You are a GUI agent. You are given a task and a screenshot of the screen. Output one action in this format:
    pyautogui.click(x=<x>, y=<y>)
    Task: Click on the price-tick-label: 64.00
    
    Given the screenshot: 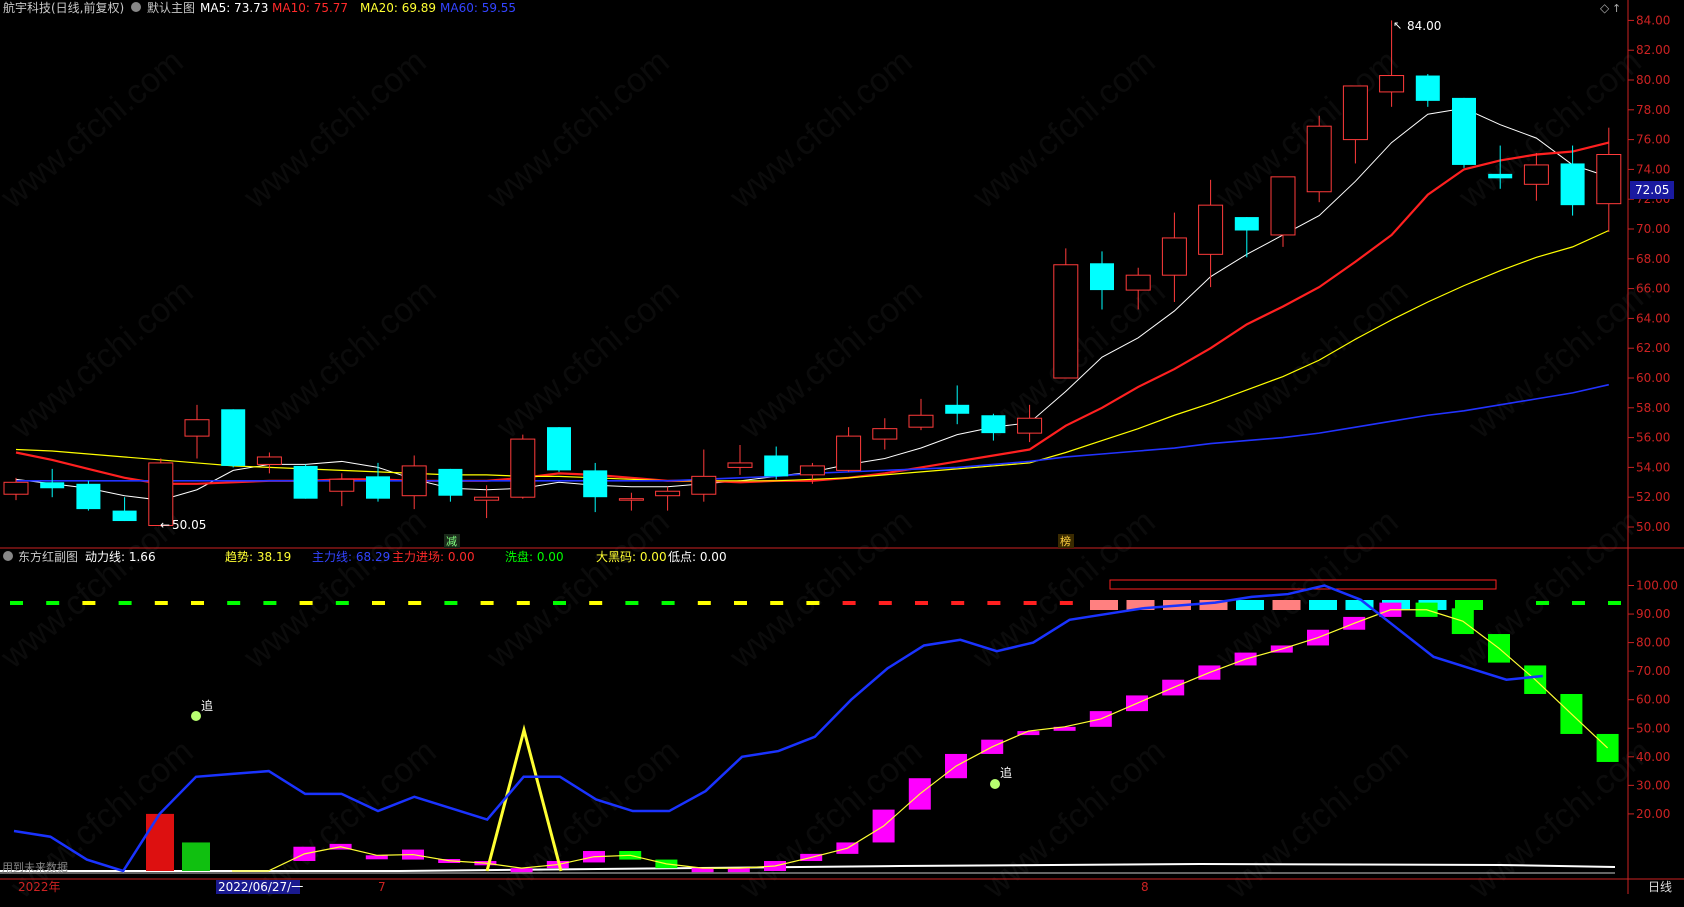 What is the action you would take?
    pyautogui.click(x=1653, y=318)
    